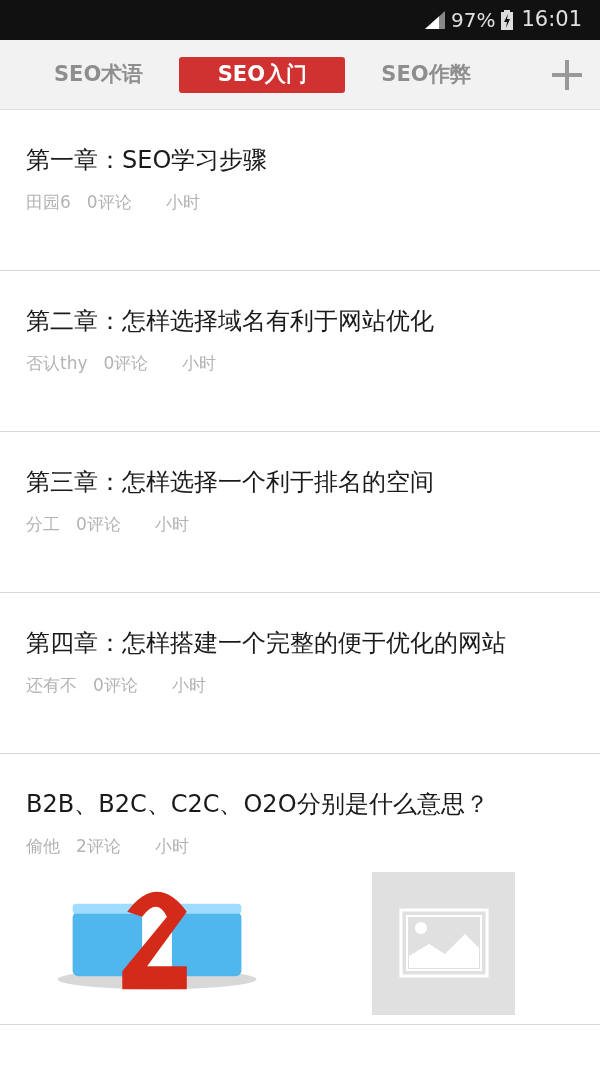  I want to click on author-name: 否认thy, so click(57, 363).